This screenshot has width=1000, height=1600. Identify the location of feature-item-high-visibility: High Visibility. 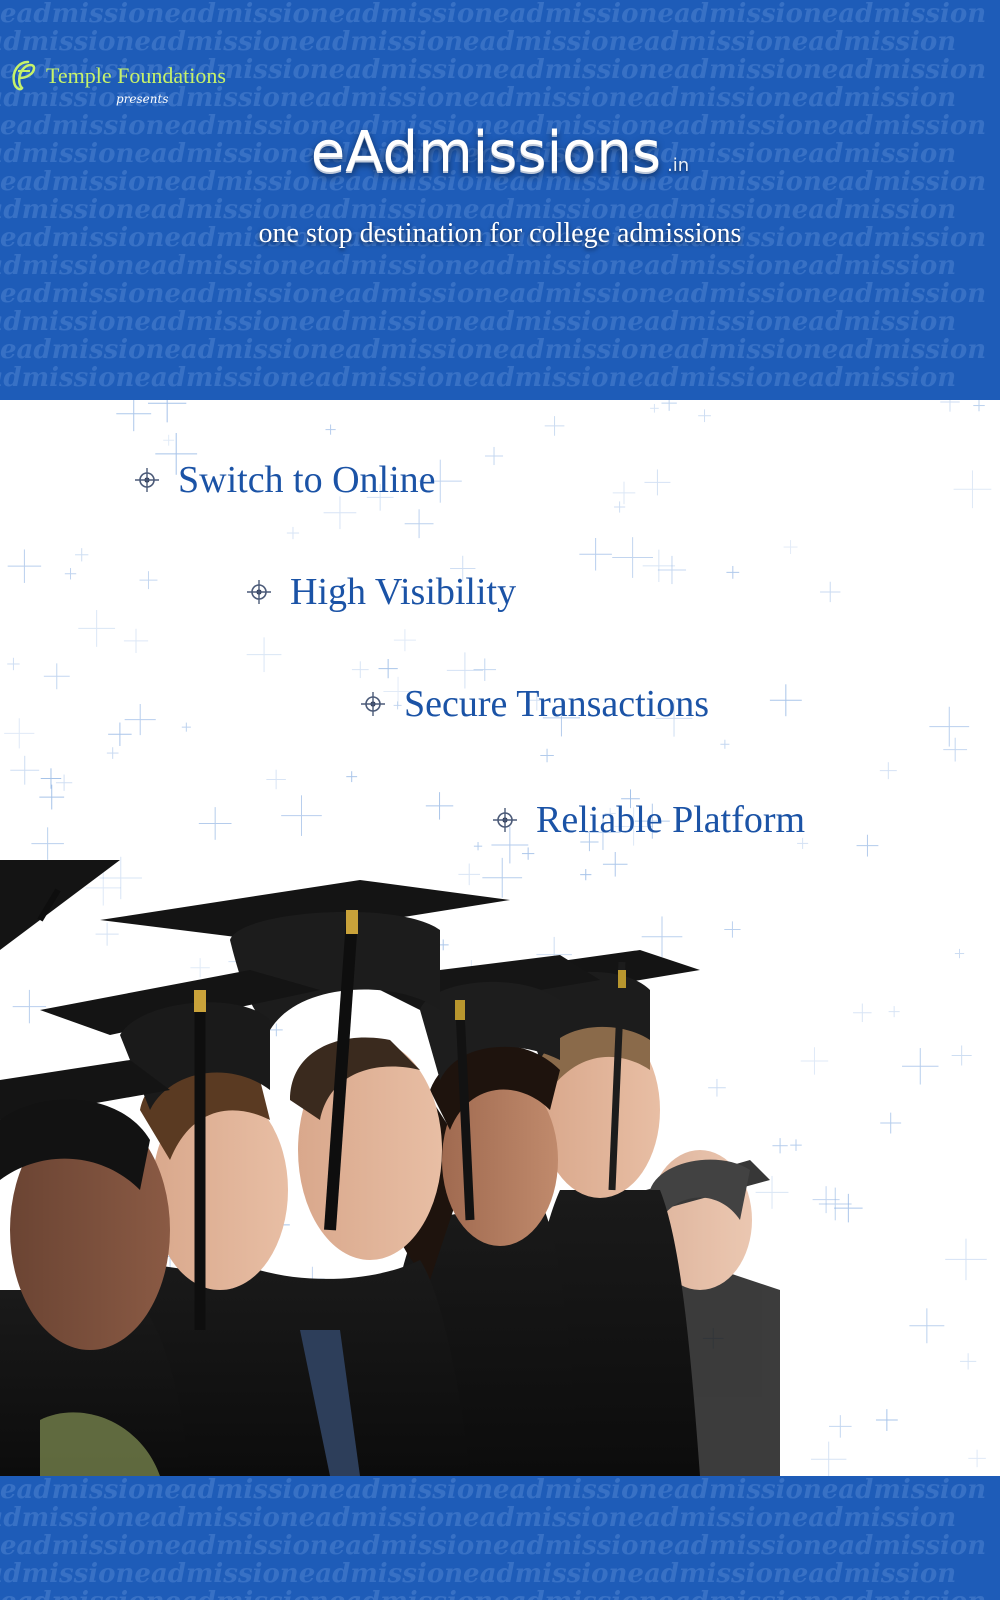
(381, 592).